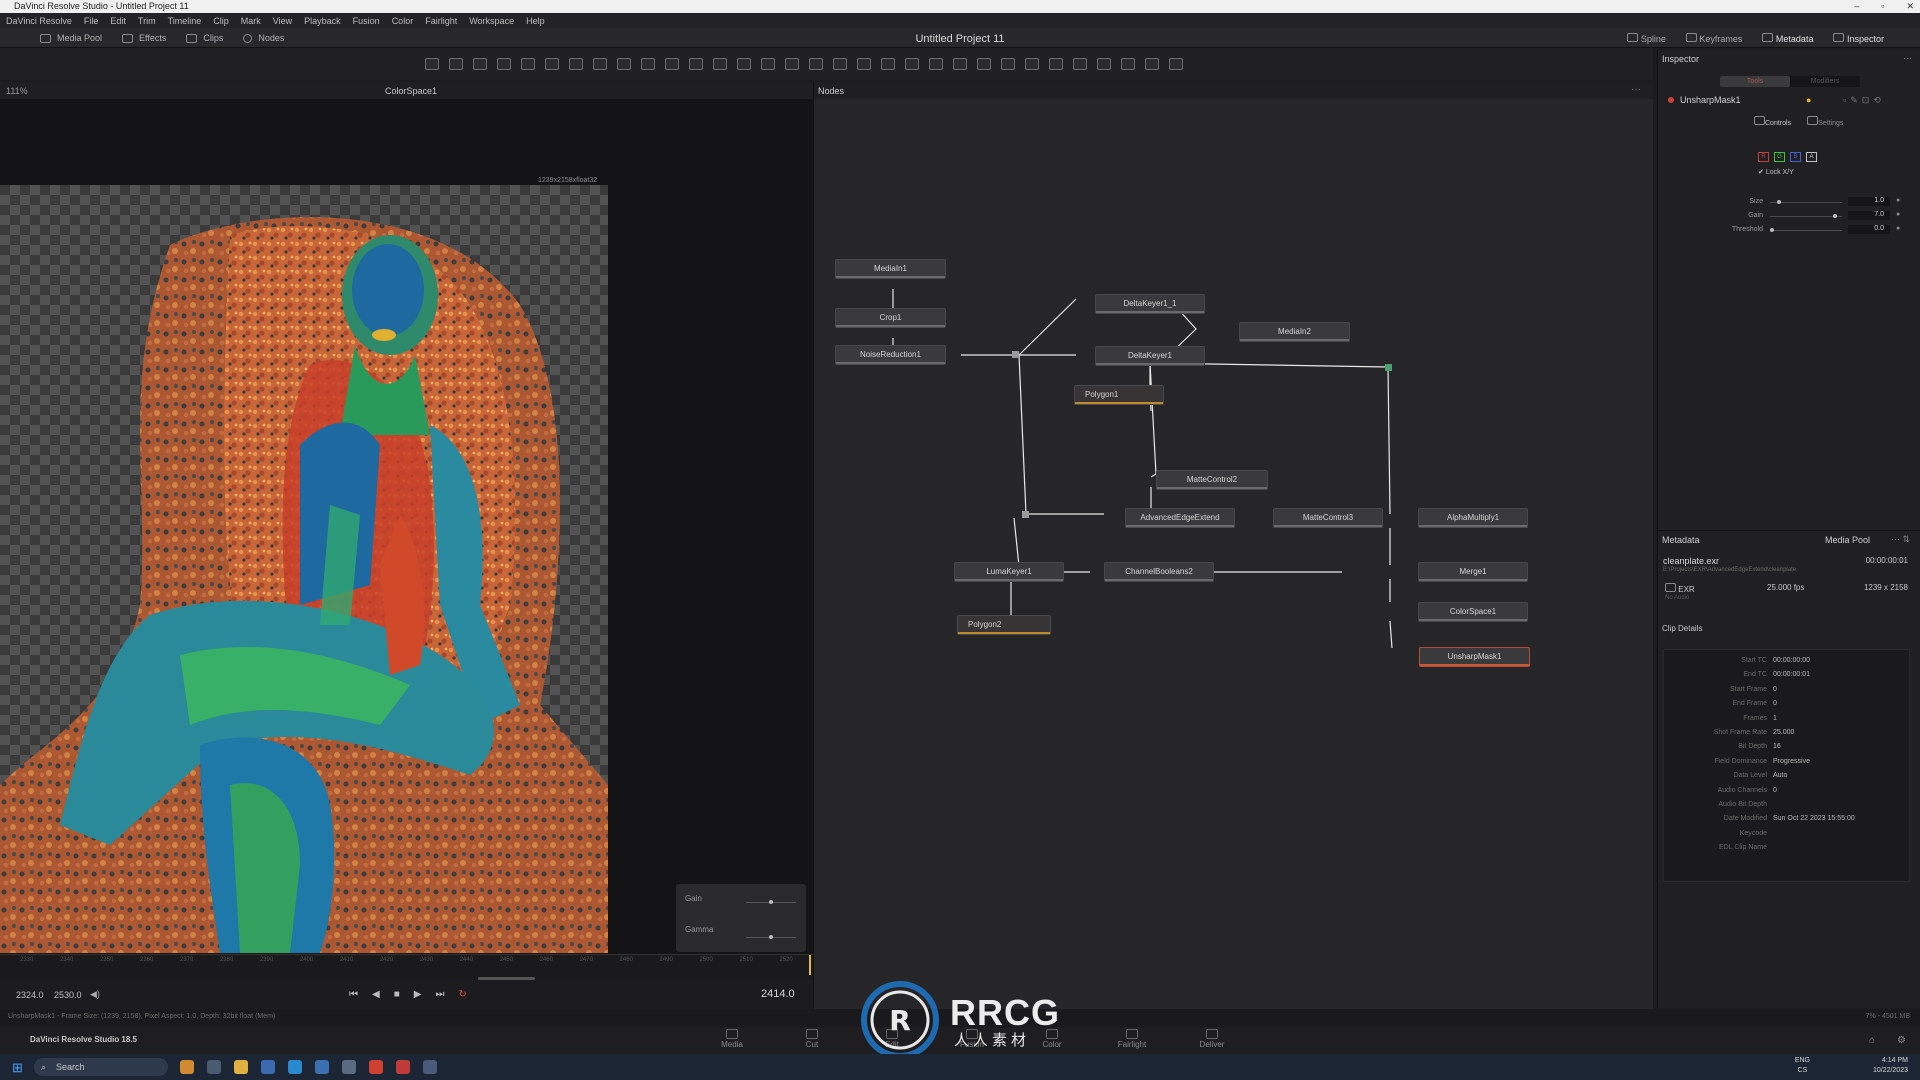 The height and width of the screenshot is (1080, 1920). Describe the element at coordinates (349, 1067) in the screenshot. I see `mail-icon` at that location.